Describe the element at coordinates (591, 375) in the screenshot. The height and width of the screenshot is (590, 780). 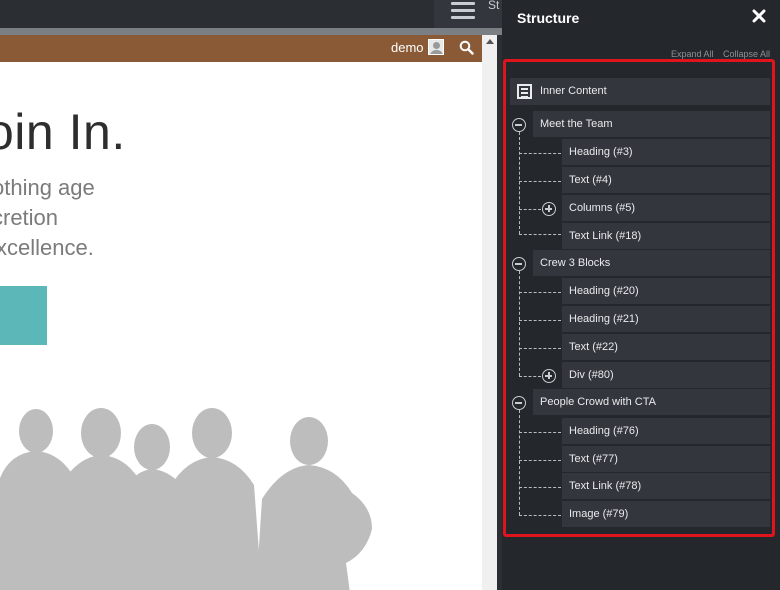
I see `tree-node-label: Div (#80)` at that location.